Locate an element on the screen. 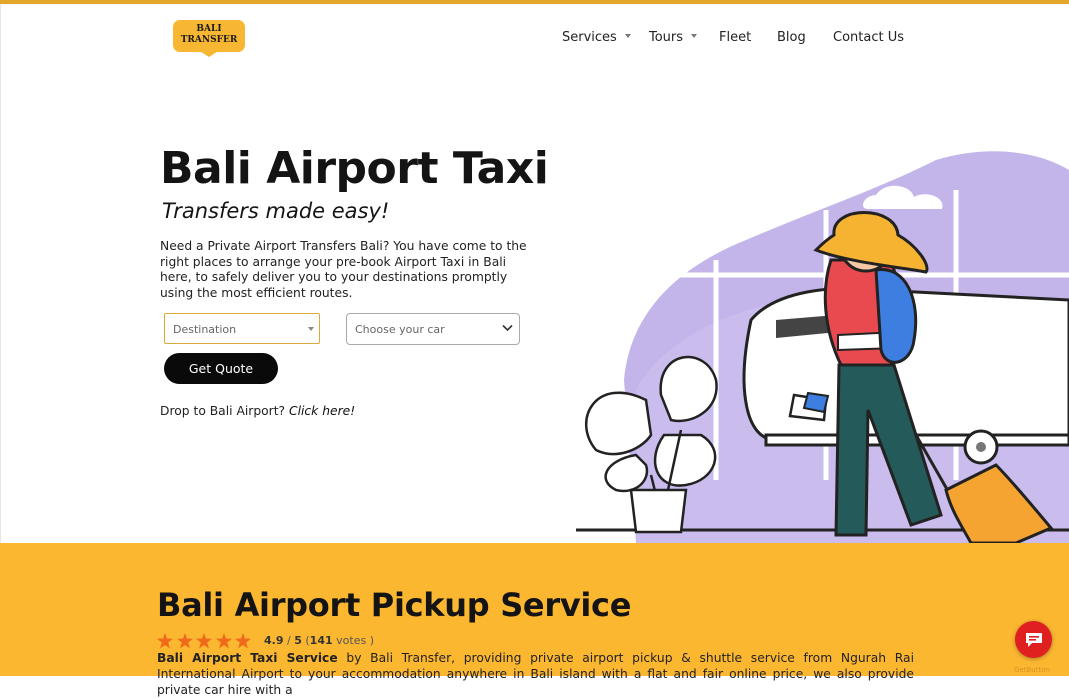  nav-item-fleet: Fleet is located at coordinates (735, 37).